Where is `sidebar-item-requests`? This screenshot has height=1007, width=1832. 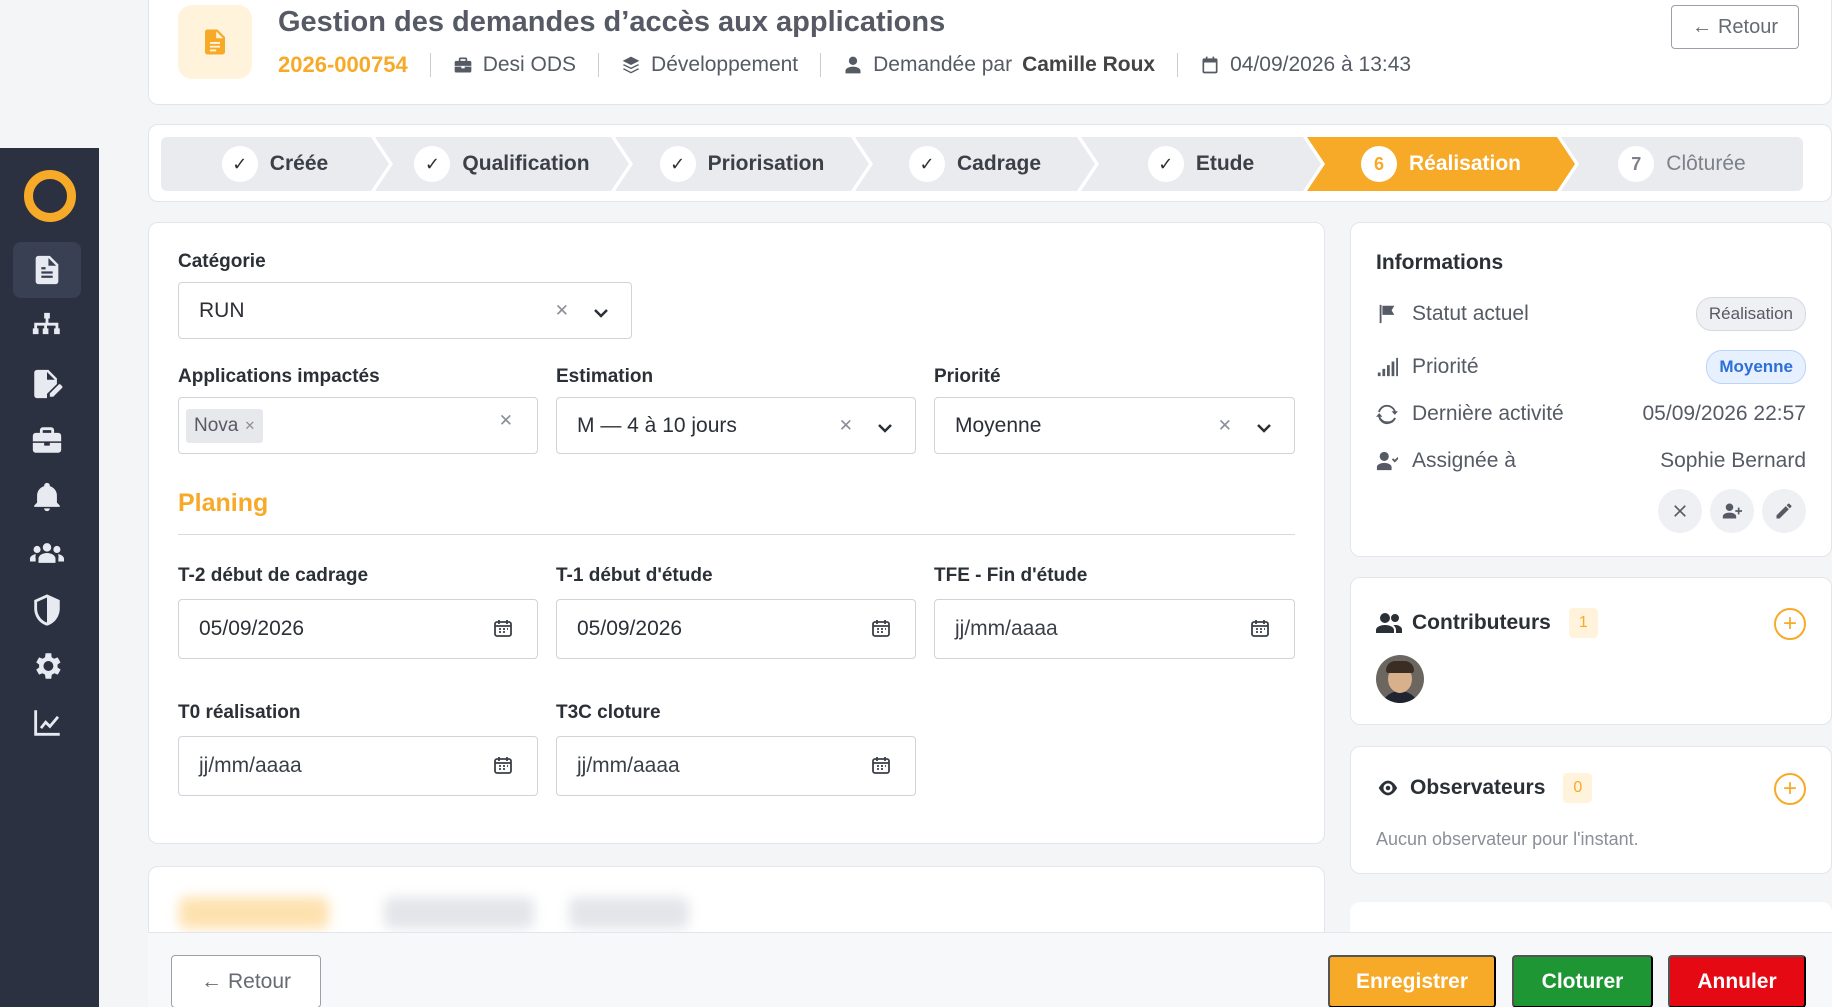 sidebar-item-requests is located at coordinates (47, 270).